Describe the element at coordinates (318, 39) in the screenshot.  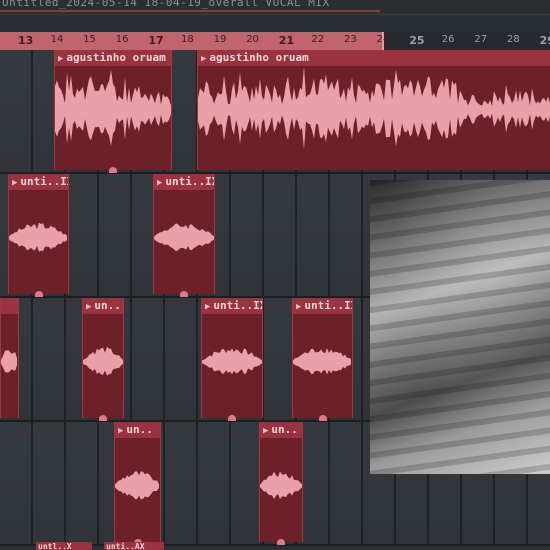
I see `timeline-tick-label: 22` at that location.